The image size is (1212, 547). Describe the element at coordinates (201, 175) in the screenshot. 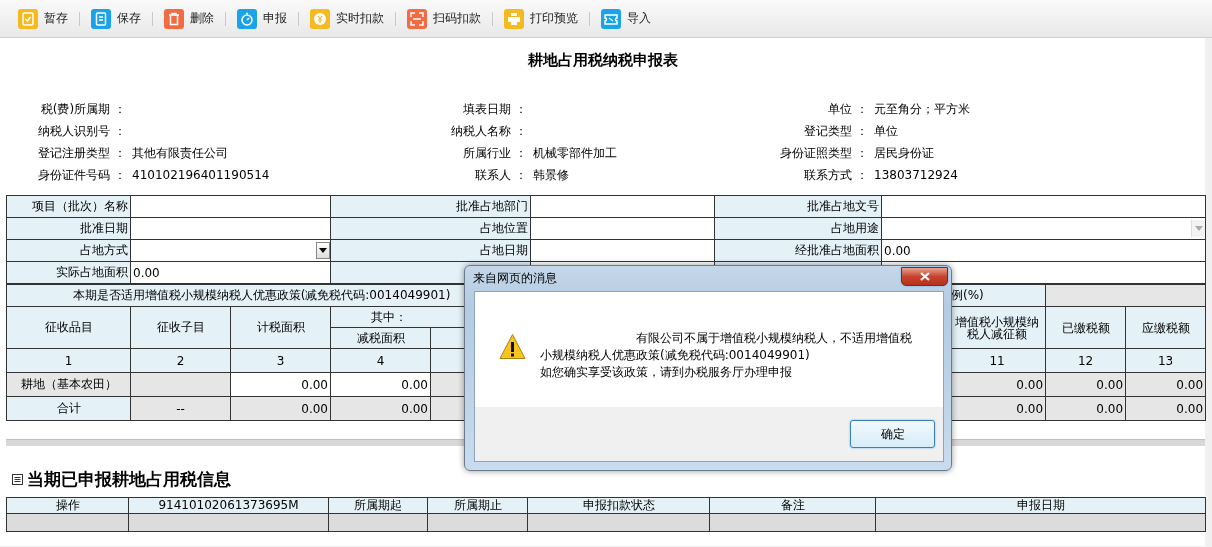

I see `field-value: 410102196401190514` at that location.